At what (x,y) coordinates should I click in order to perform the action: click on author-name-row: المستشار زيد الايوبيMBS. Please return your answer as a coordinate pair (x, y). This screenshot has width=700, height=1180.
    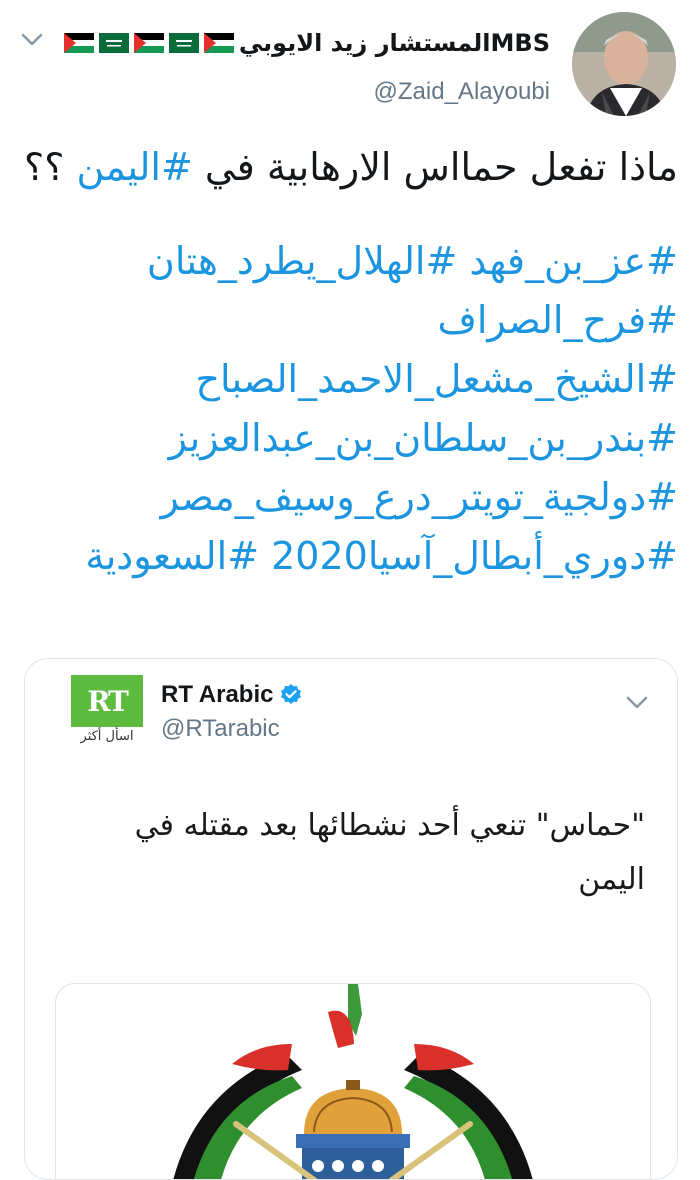
    Looking at the image, I should click on (306, 43).